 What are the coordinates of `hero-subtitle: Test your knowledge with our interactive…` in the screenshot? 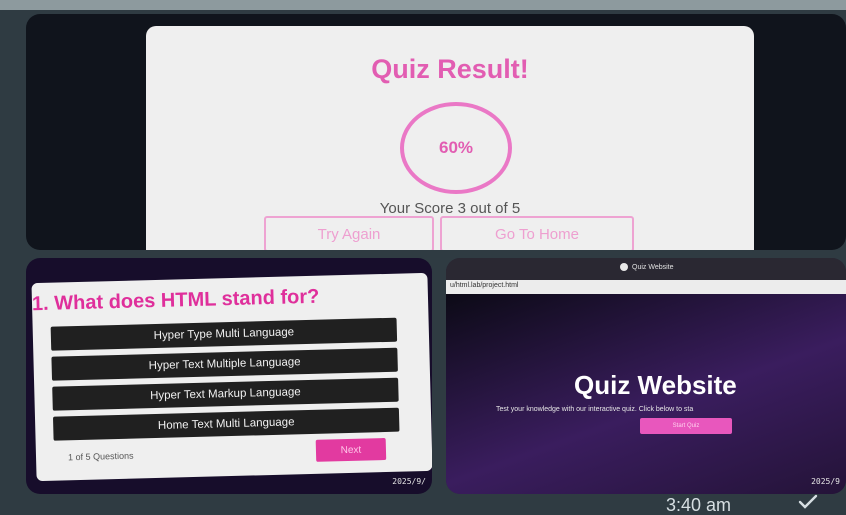 It's located at (595, 409).